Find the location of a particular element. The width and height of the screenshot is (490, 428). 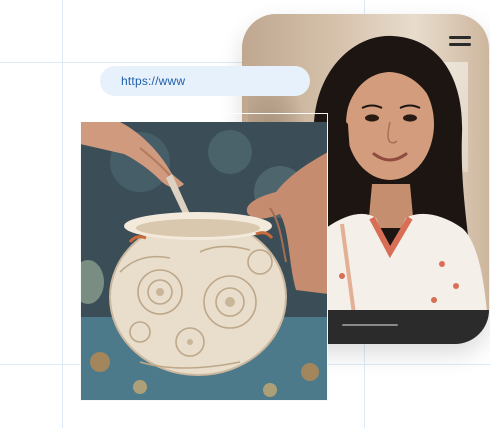

hamburger-menu-icon is located at coordinates (460, 41).